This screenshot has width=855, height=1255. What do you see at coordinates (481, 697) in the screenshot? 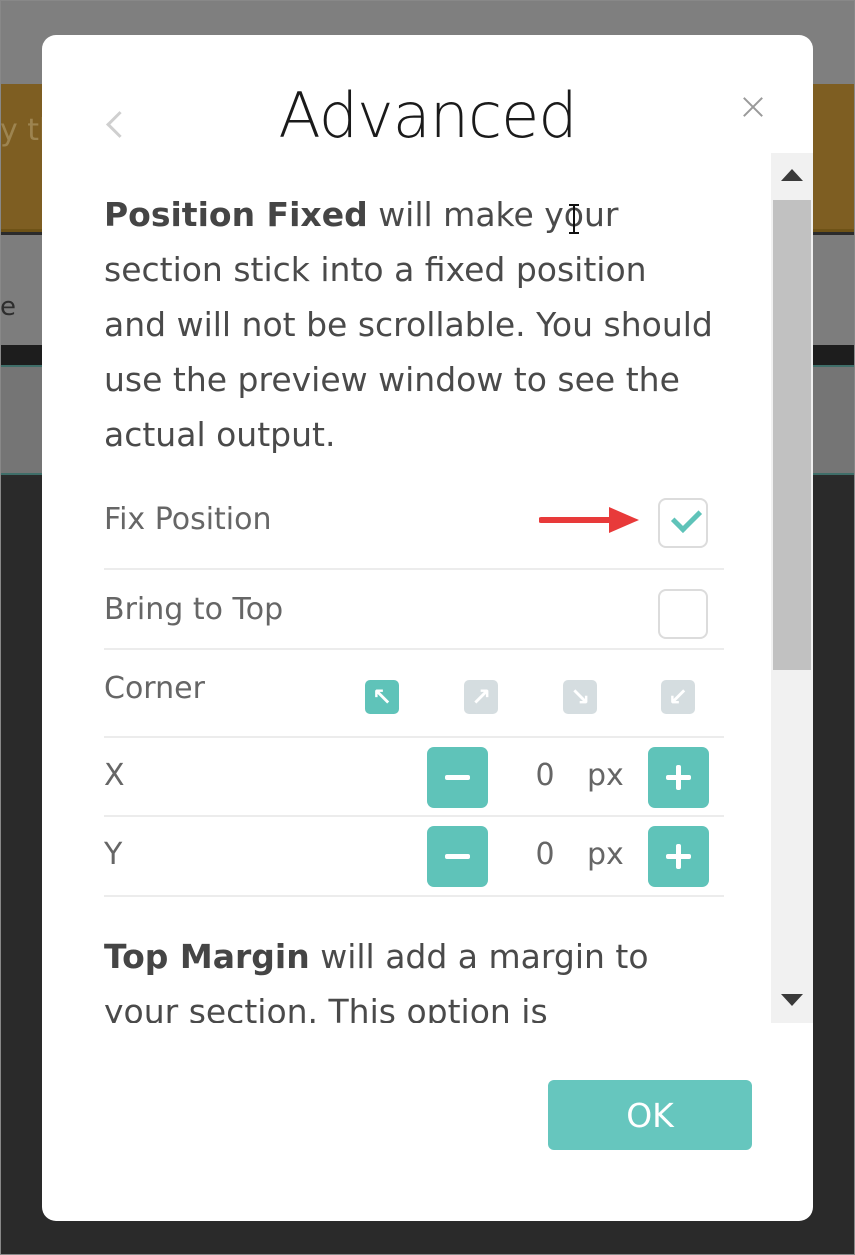
I see `corner-top-right-button: ↗` at bounding box center [481, 697].